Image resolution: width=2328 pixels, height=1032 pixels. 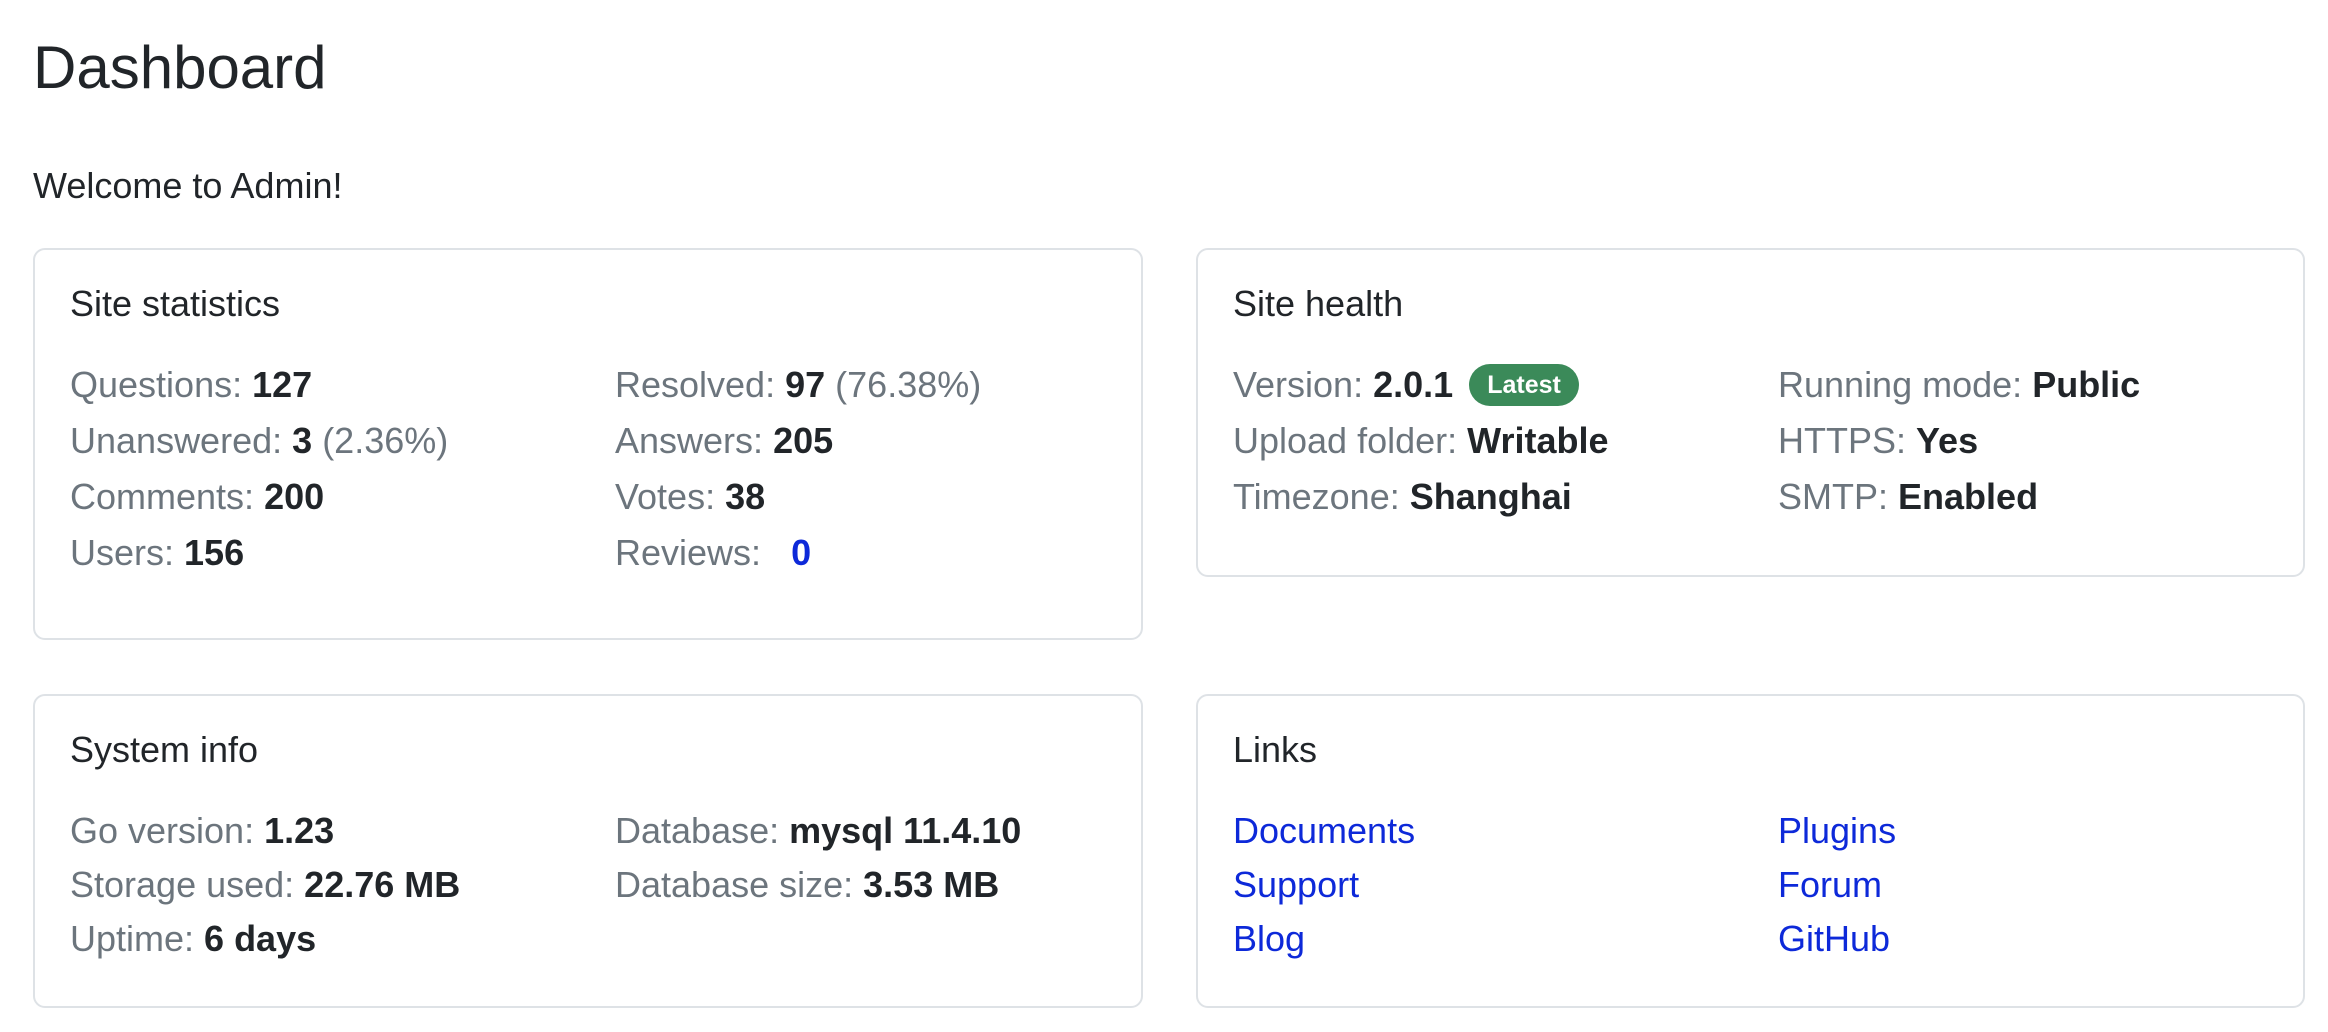 What do you see at coordinates (282, 384) in the screenshot?
I see `questions-count: 127` at bounding box center [282, 384].